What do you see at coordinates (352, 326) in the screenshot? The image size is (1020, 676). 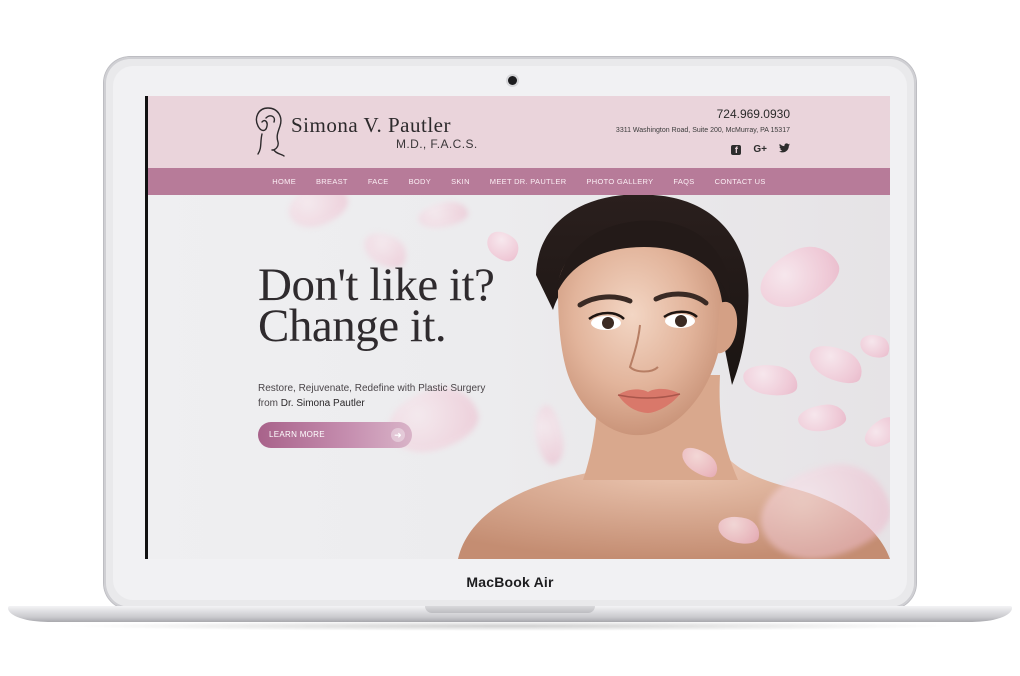 I see `headline-line-2: Change it.` at bounding box center [352, 326].